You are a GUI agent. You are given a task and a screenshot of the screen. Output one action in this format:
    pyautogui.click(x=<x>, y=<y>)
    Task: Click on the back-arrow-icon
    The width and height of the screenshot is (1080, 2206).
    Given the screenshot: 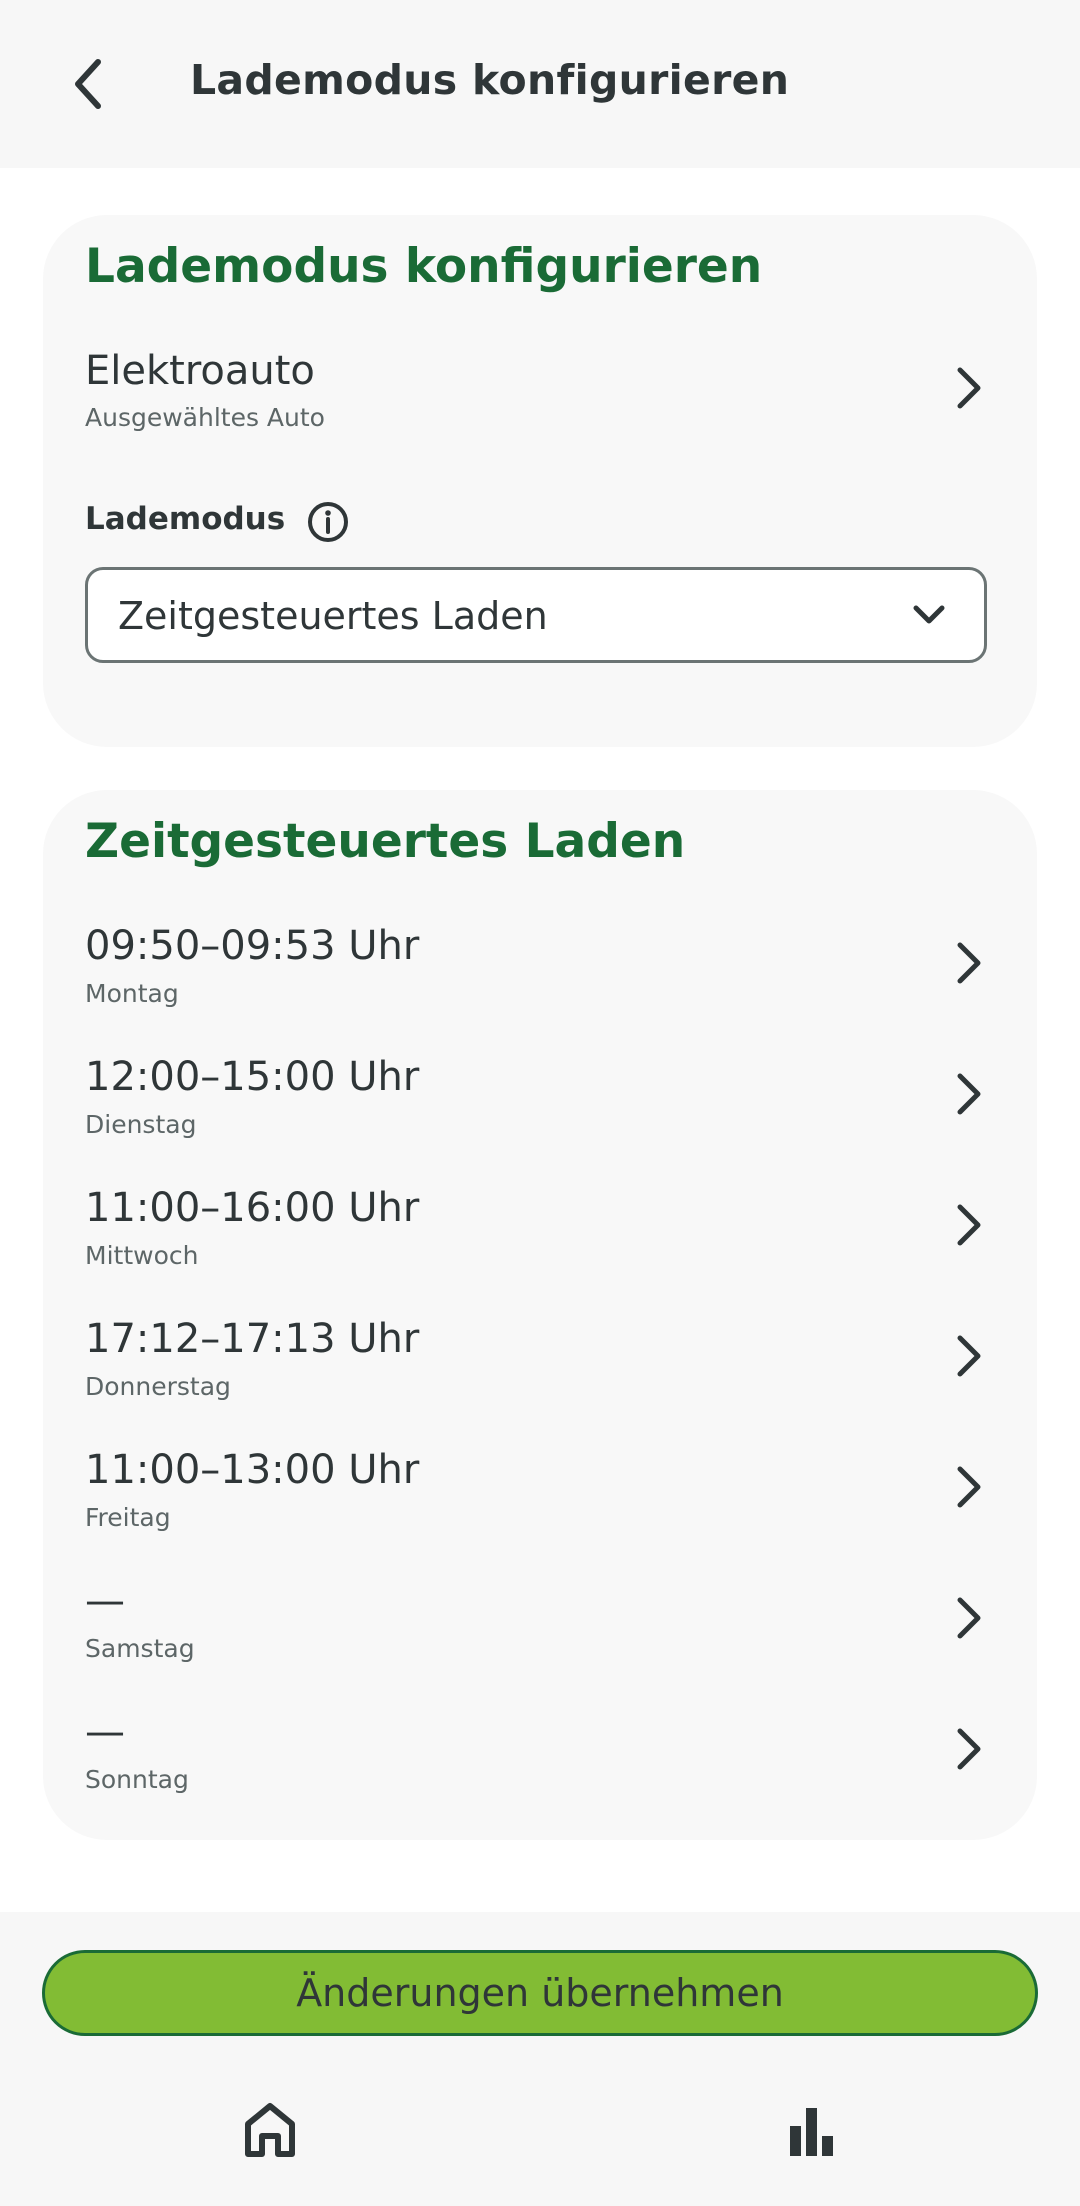 What is the action you would take?
    pyautogui.click(x=88, y=84)
    